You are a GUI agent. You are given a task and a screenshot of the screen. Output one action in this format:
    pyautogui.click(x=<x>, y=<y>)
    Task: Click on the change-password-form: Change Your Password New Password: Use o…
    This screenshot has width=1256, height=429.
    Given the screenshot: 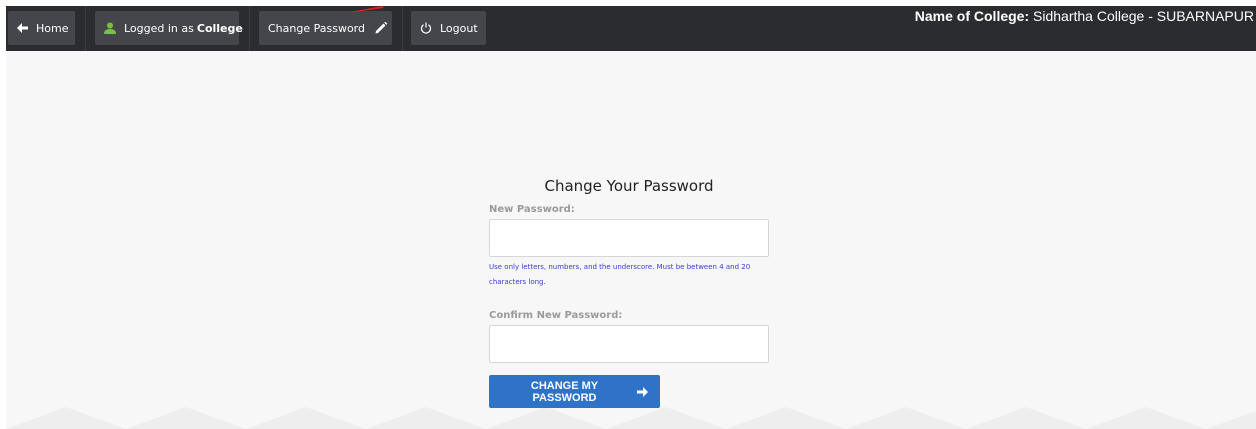 What is the action you would take?
    pyautogui.click(x=639, y=292)
    